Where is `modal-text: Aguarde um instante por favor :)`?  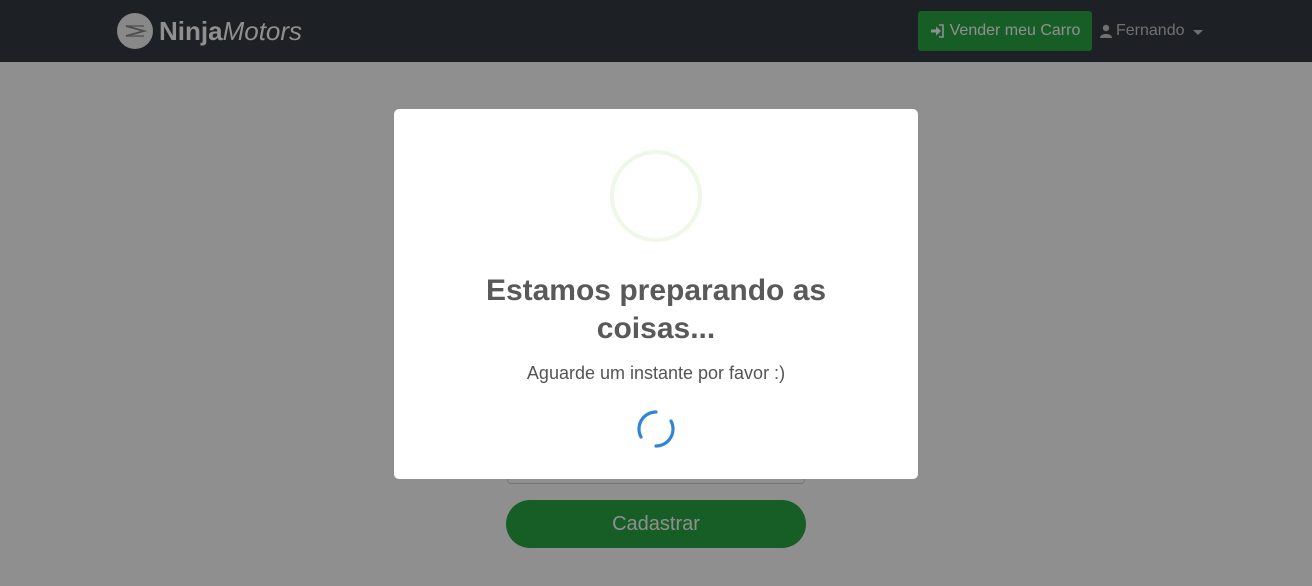 modal-text: Aguarde um instante por favor :) is located at coordinates (656, 373).